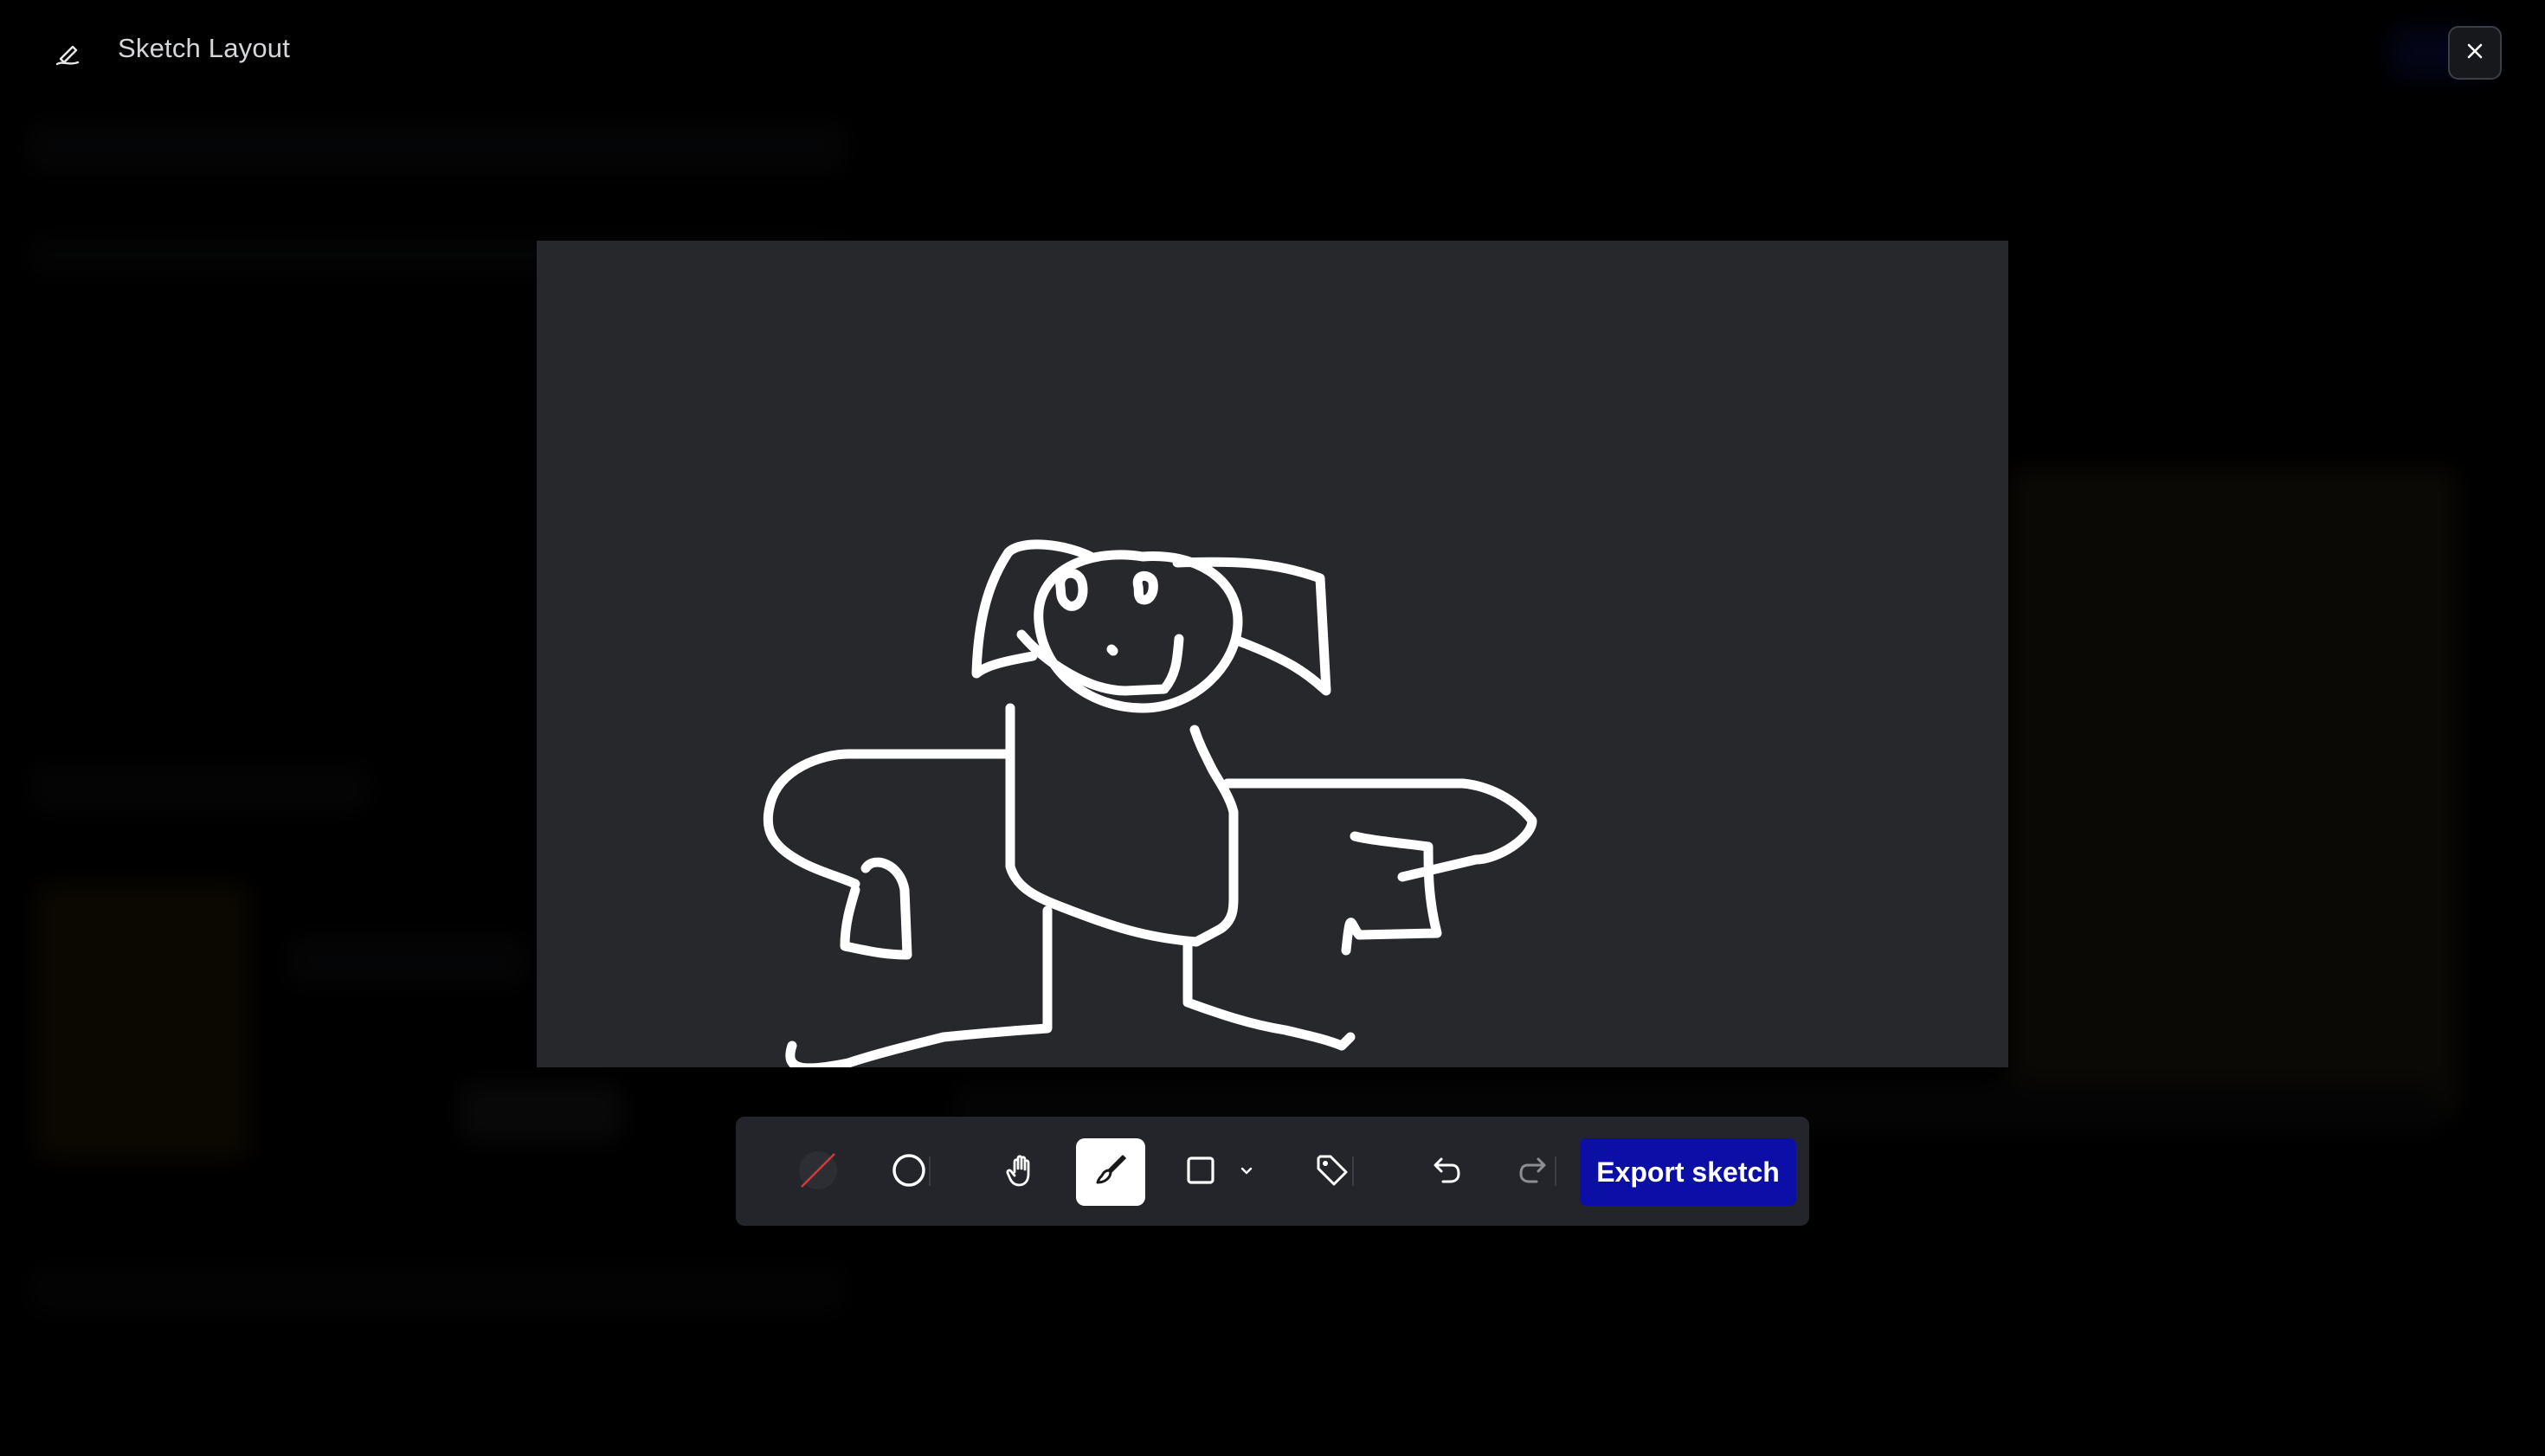 The height and width of the screenshot is (1456, 2545). I want to click on circle-tool-button, so click(909, 1172).